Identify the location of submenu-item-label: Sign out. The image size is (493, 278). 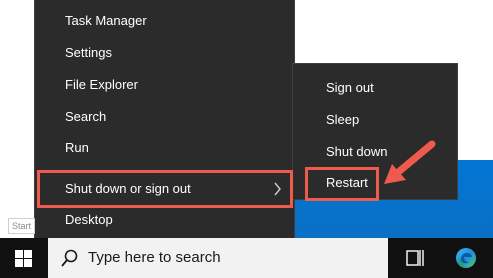
(350, 87).